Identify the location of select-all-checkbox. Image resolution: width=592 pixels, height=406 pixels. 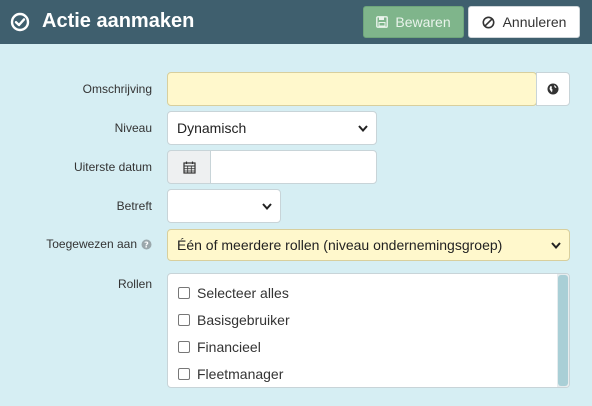
(184, 293).